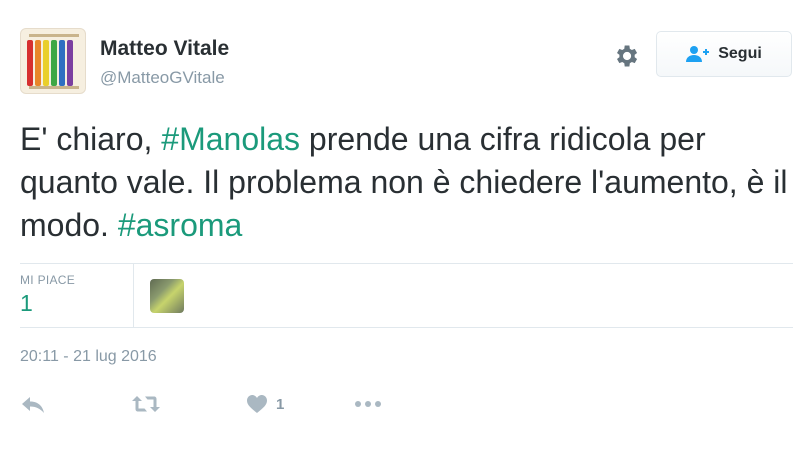 This screenshot has height=449, width=810. Describe the element at coordinates (180, 225) in the screenshot. I see `hashtag-link: #asroma` at that location.